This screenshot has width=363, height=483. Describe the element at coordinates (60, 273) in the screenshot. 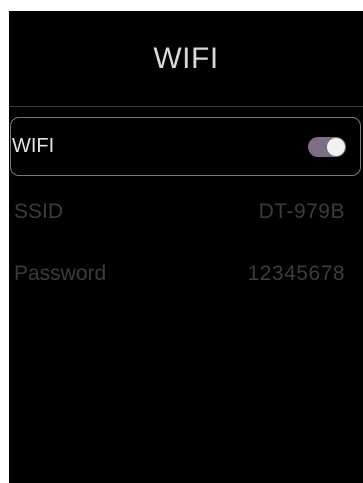

I see `password-label: Password` at that location.